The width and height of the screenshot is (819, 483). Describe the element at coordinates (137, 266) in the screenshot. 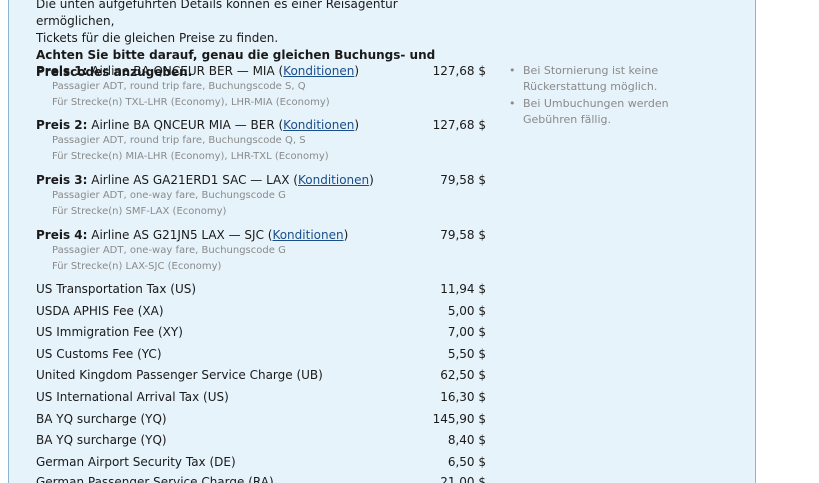

I see `fare-segment-detail: Für Strecke(n) LAX-SJC (Economy)` at that location.